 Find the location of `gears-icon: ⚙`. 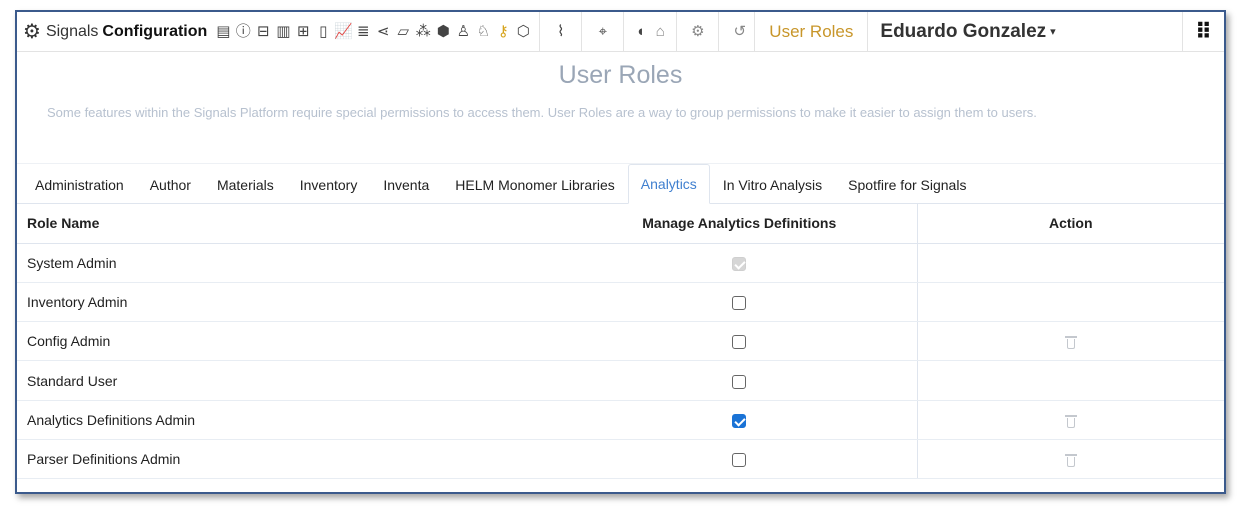

gears-icon: ⚙ is located at coordinates (698, 32).